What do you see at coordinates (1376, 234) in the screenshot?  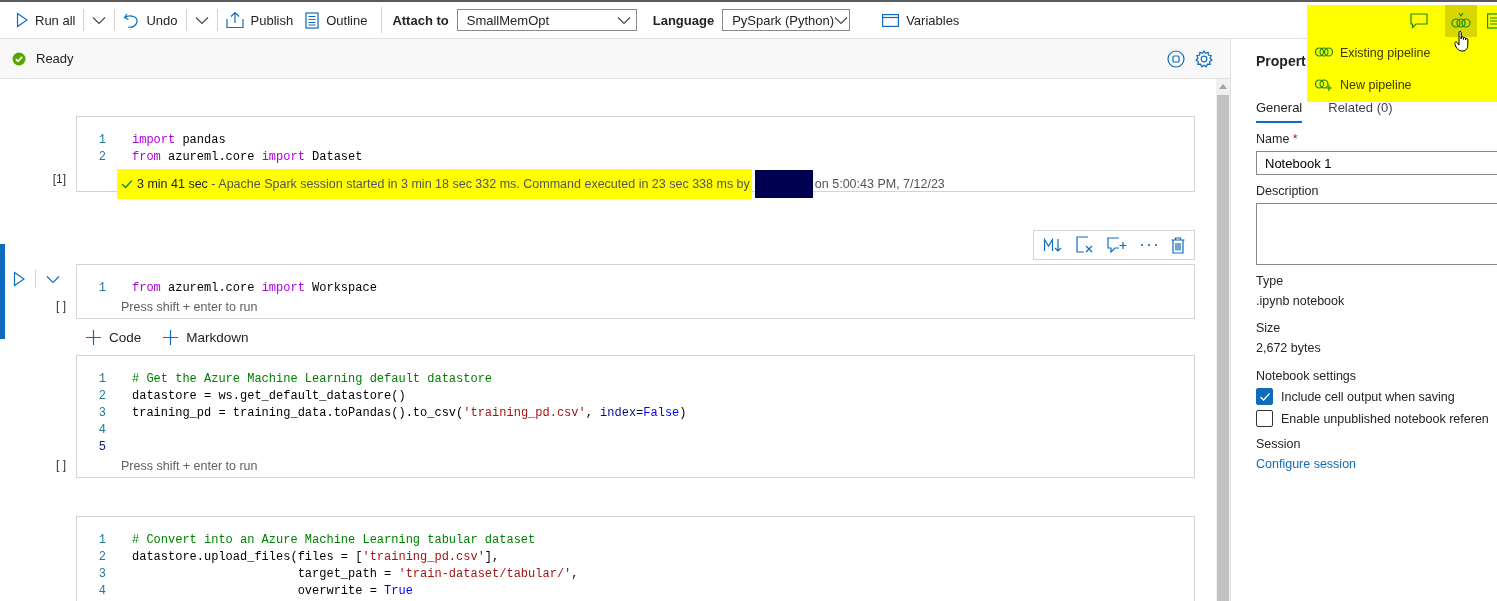 I see `description-field` at bounding box center [1376, 234].